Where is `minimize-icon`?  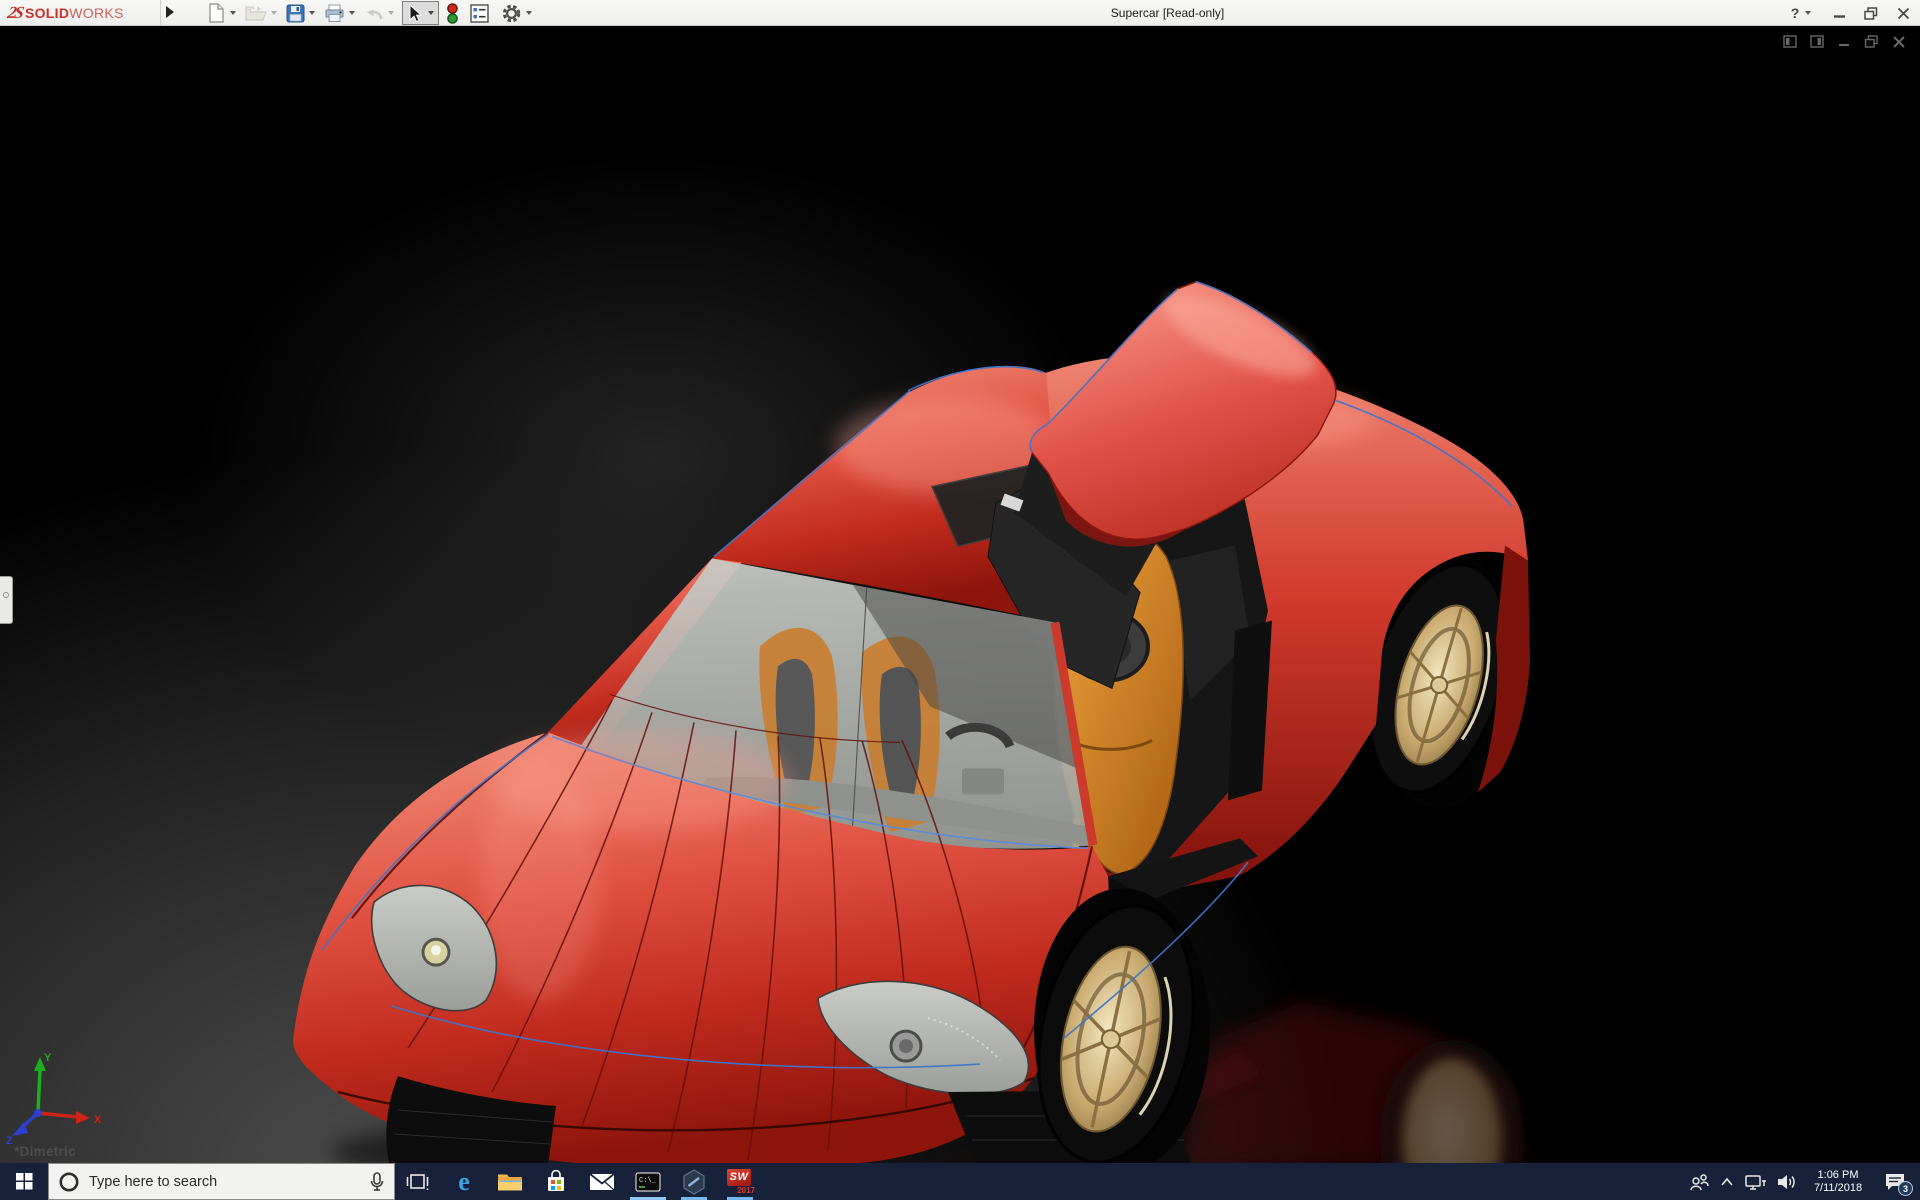 minimize-icon is located at coordinates (1839, 16).